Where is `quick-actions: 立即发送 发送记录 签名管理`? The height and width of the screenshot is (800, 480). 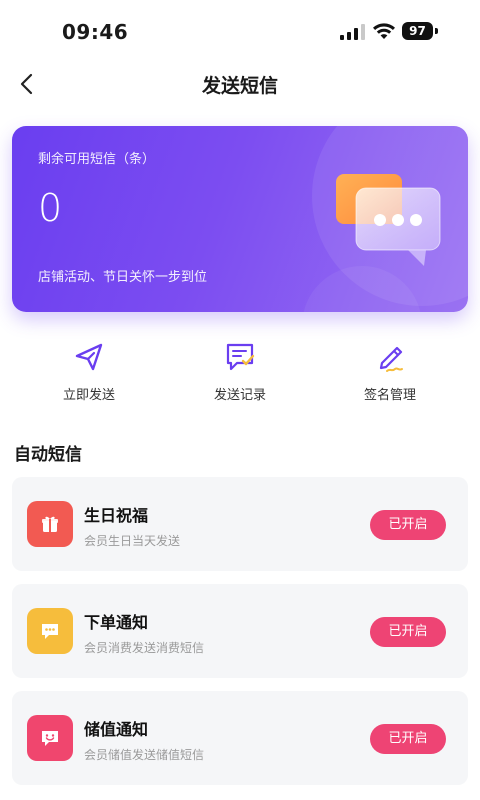 quick-actions: 立即发送 发送记录 签名管理 is located at coordinates (240, 376).